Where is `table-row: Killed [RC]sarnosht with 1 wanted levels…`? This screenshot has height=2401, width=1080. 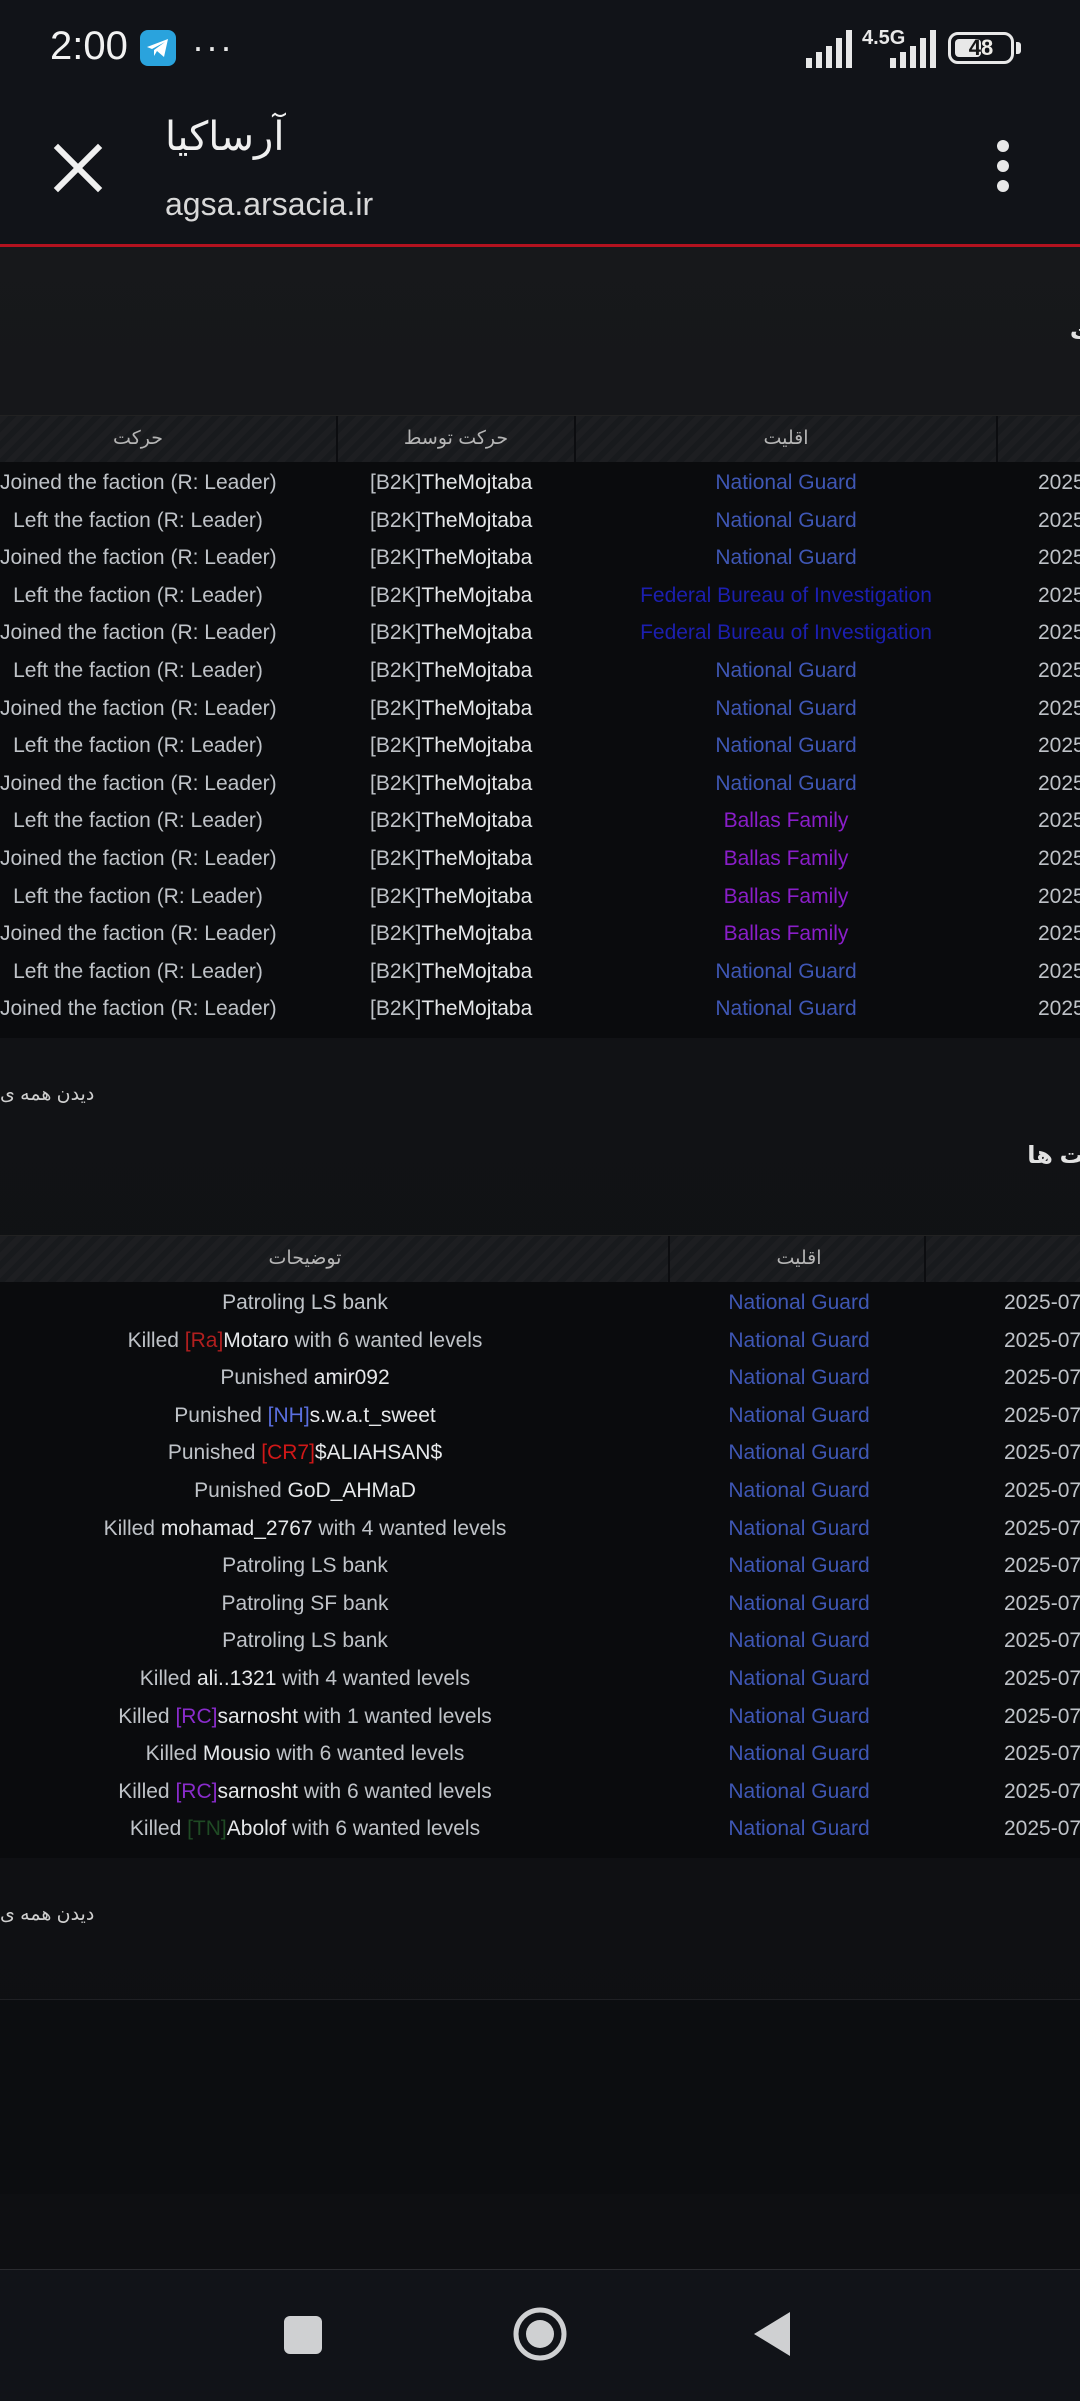
table-row: Killed [RC]sarnosht with 1 wanted levels… is located at coordinates (540, 1717).